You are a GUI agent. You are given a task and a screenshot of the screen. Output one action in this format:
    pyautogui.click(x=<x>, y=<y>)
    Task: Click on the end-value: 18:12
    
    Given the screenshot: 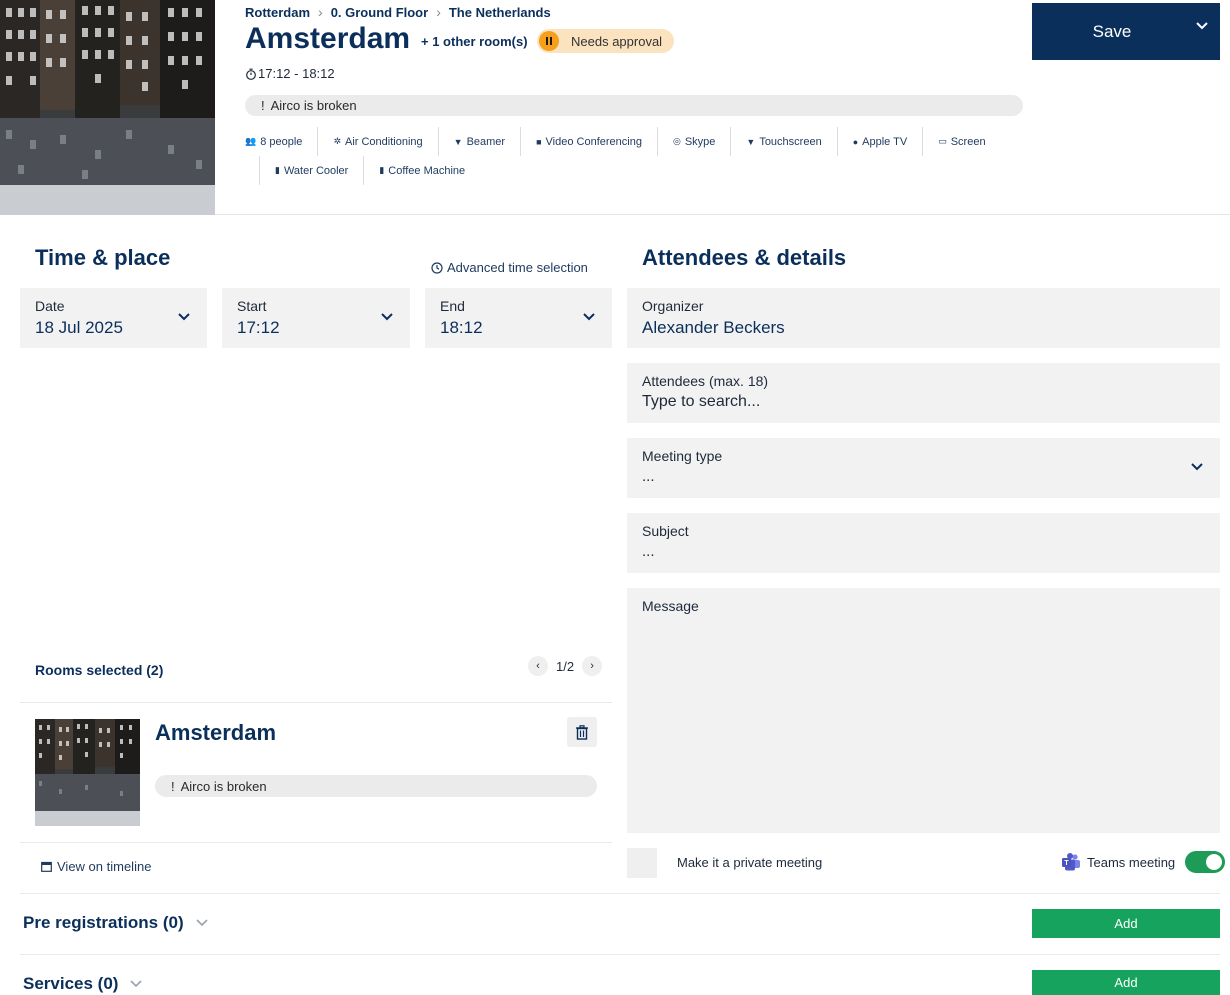 What is the action you would take?
    pyautogui.click(x=461, y=327)
    